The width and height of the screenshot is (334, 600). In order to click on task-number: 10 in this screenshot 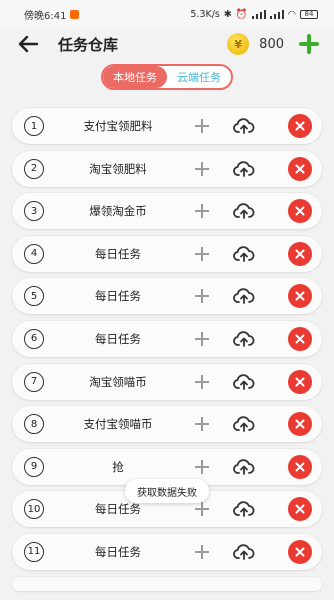, I will do `click(34, 509)`.